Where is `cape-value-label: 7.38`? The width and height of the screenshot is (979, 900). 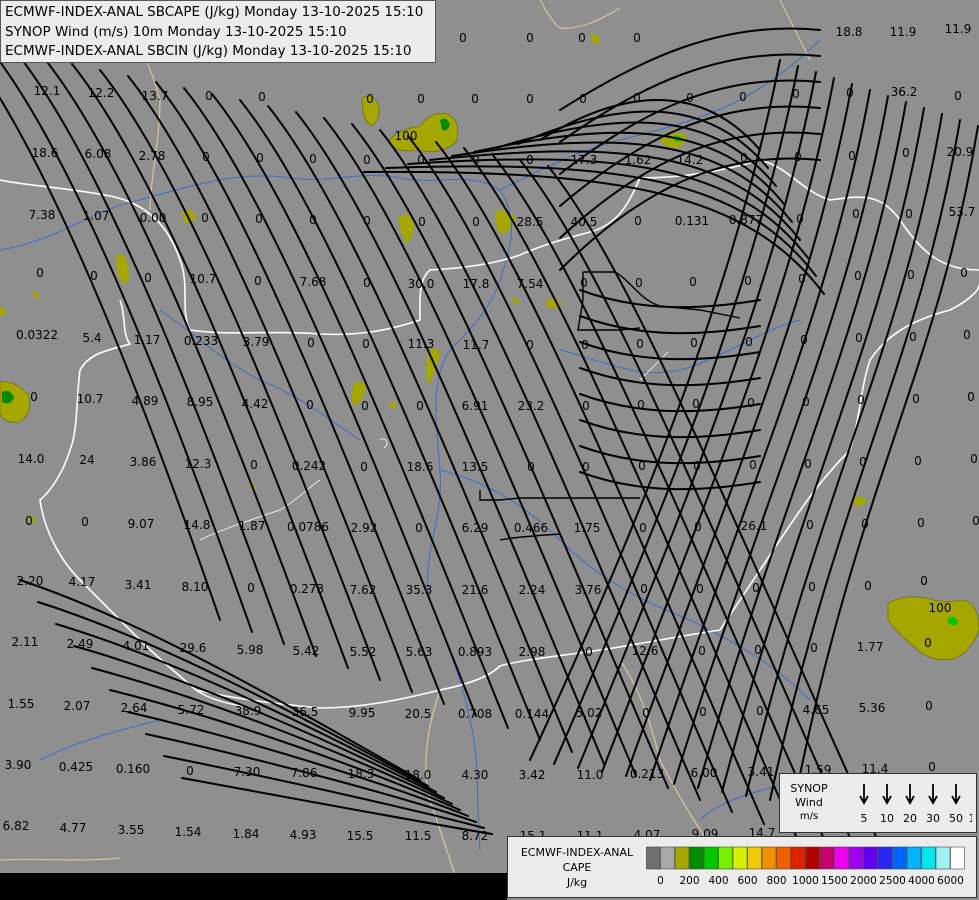 cape-value-label: 7.38 is located at coordinates (42, 215).